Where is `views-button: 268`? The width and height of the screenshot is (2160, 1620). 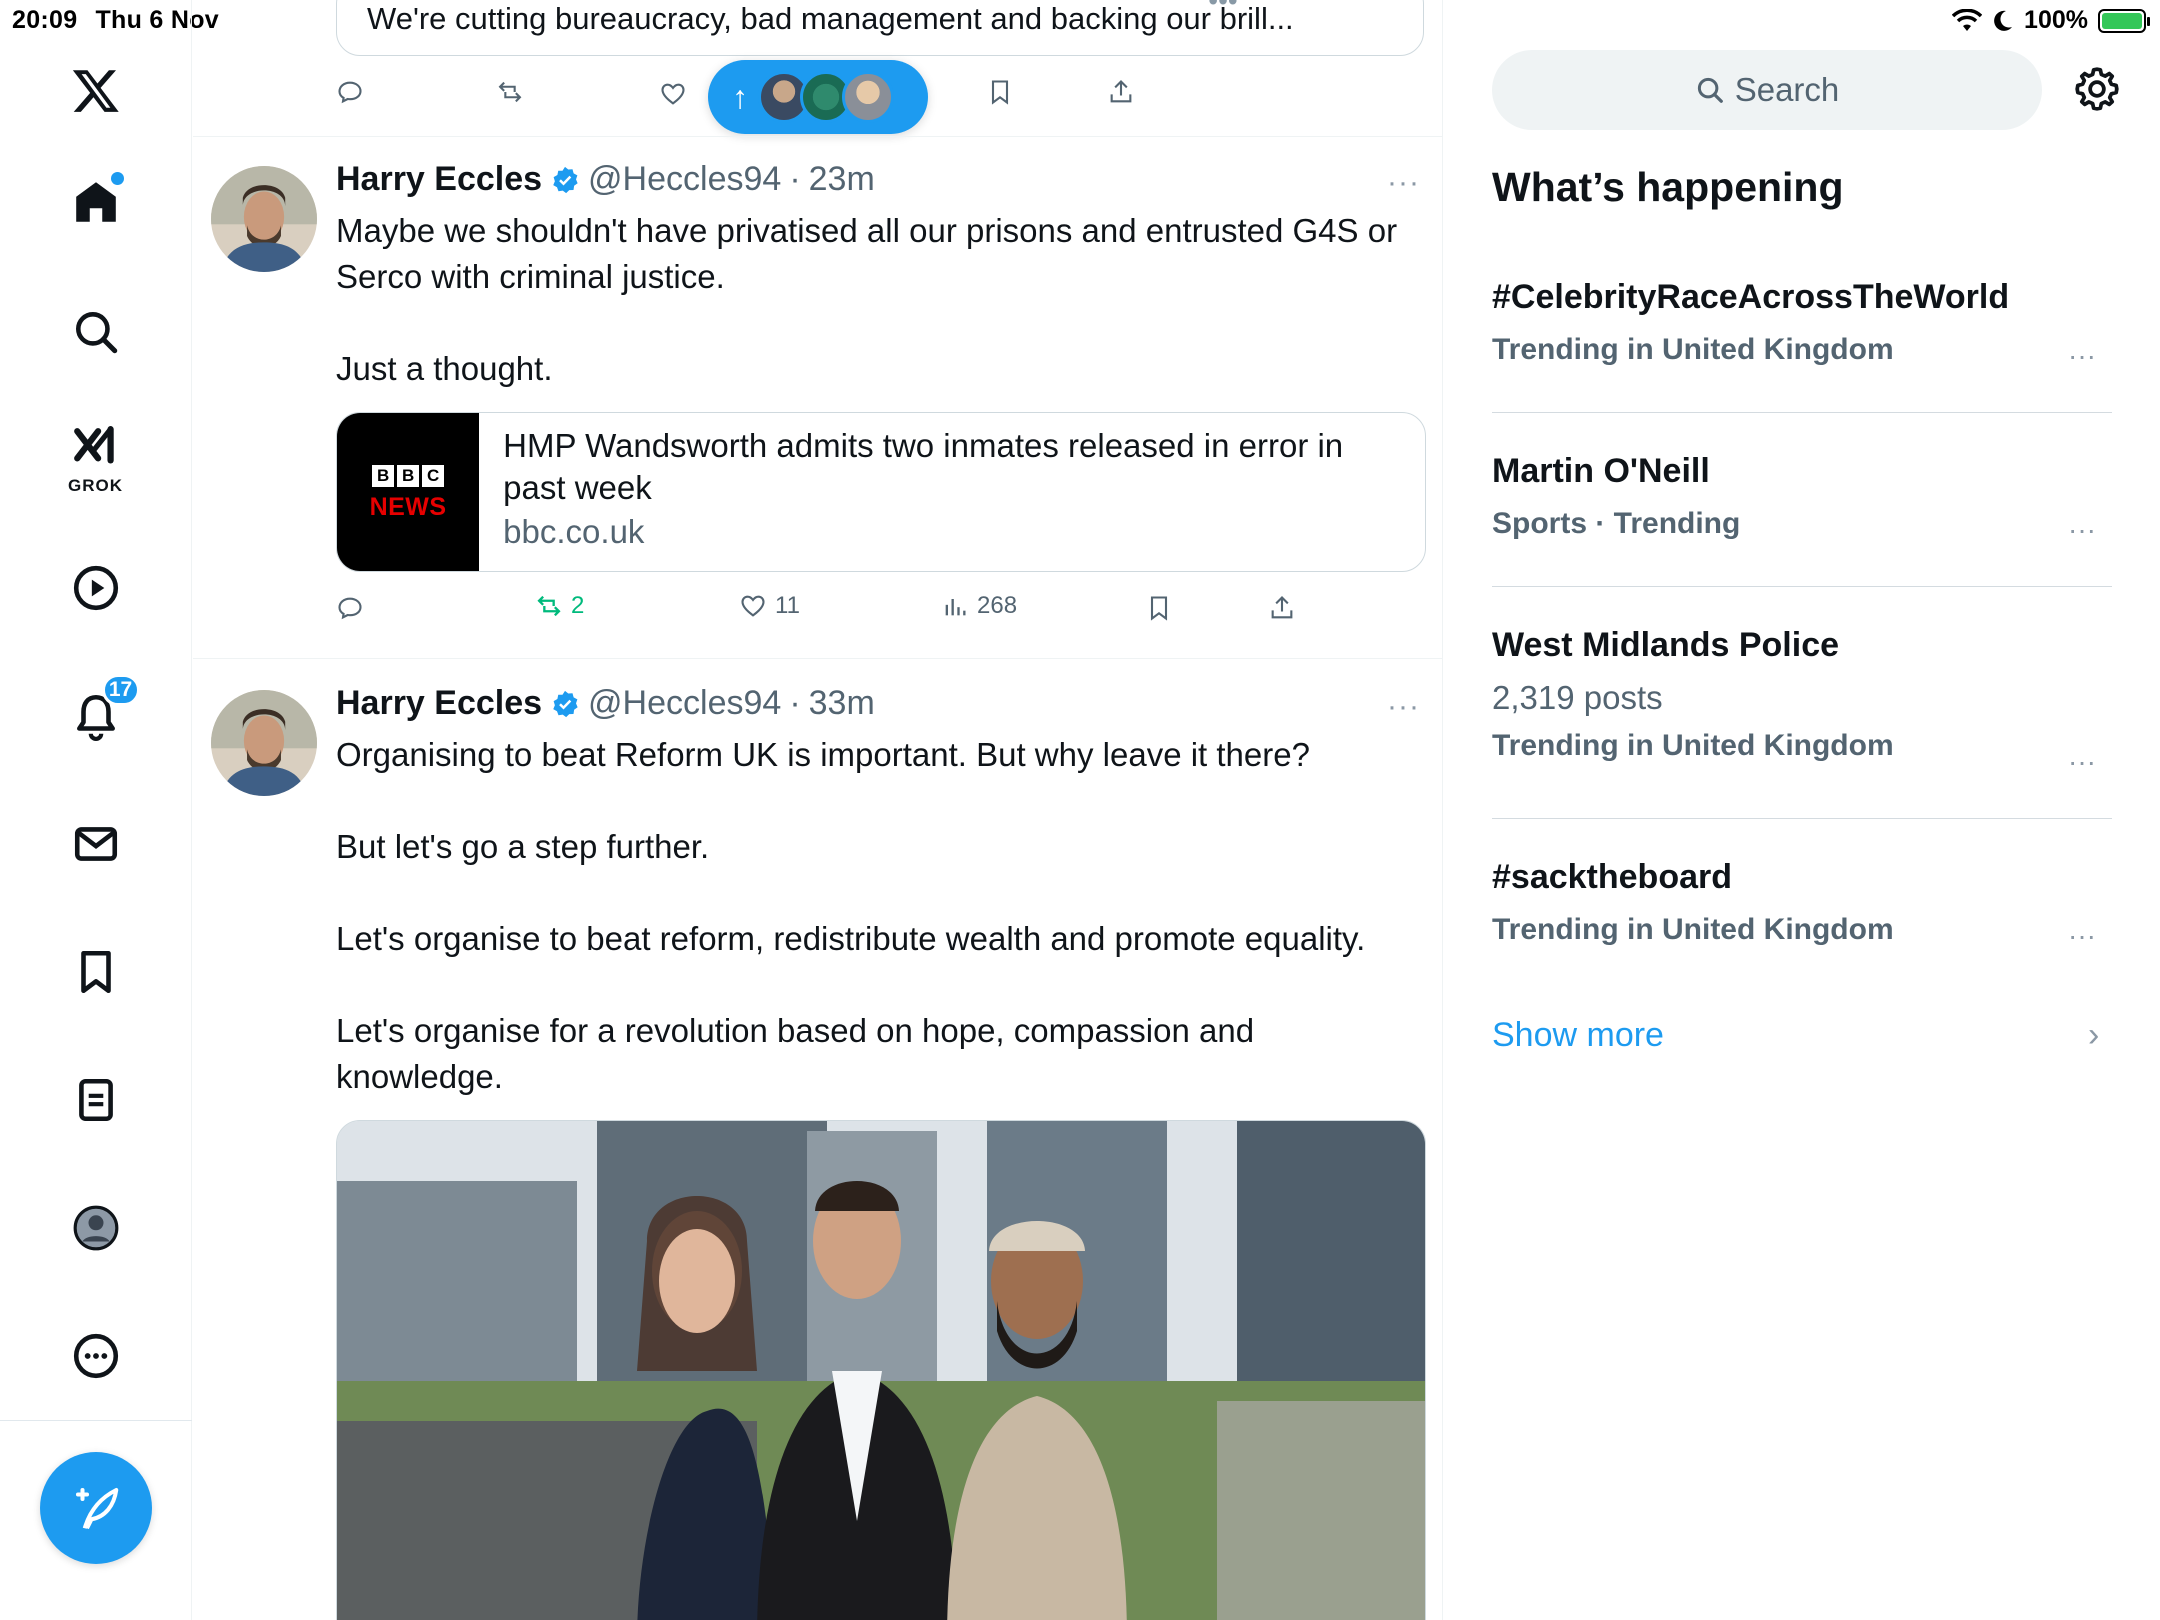 views-button: 268 is located at coordinates (979, 606).